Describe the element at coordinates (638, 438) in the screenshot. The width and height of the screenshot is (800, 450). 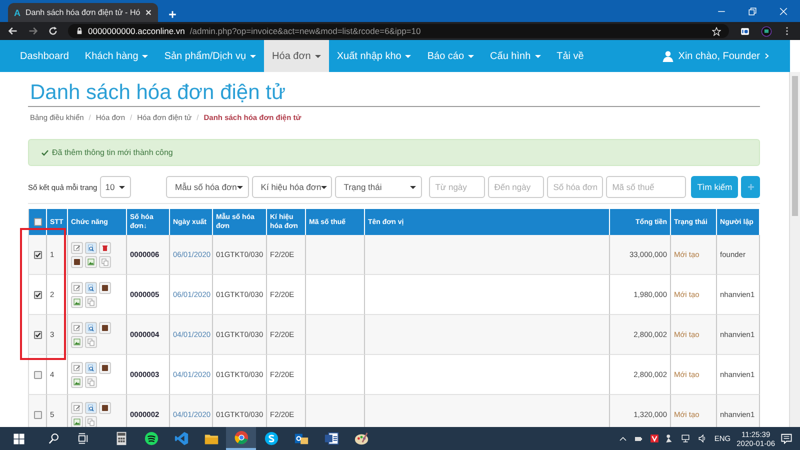
I see `battery-icon` at that location.